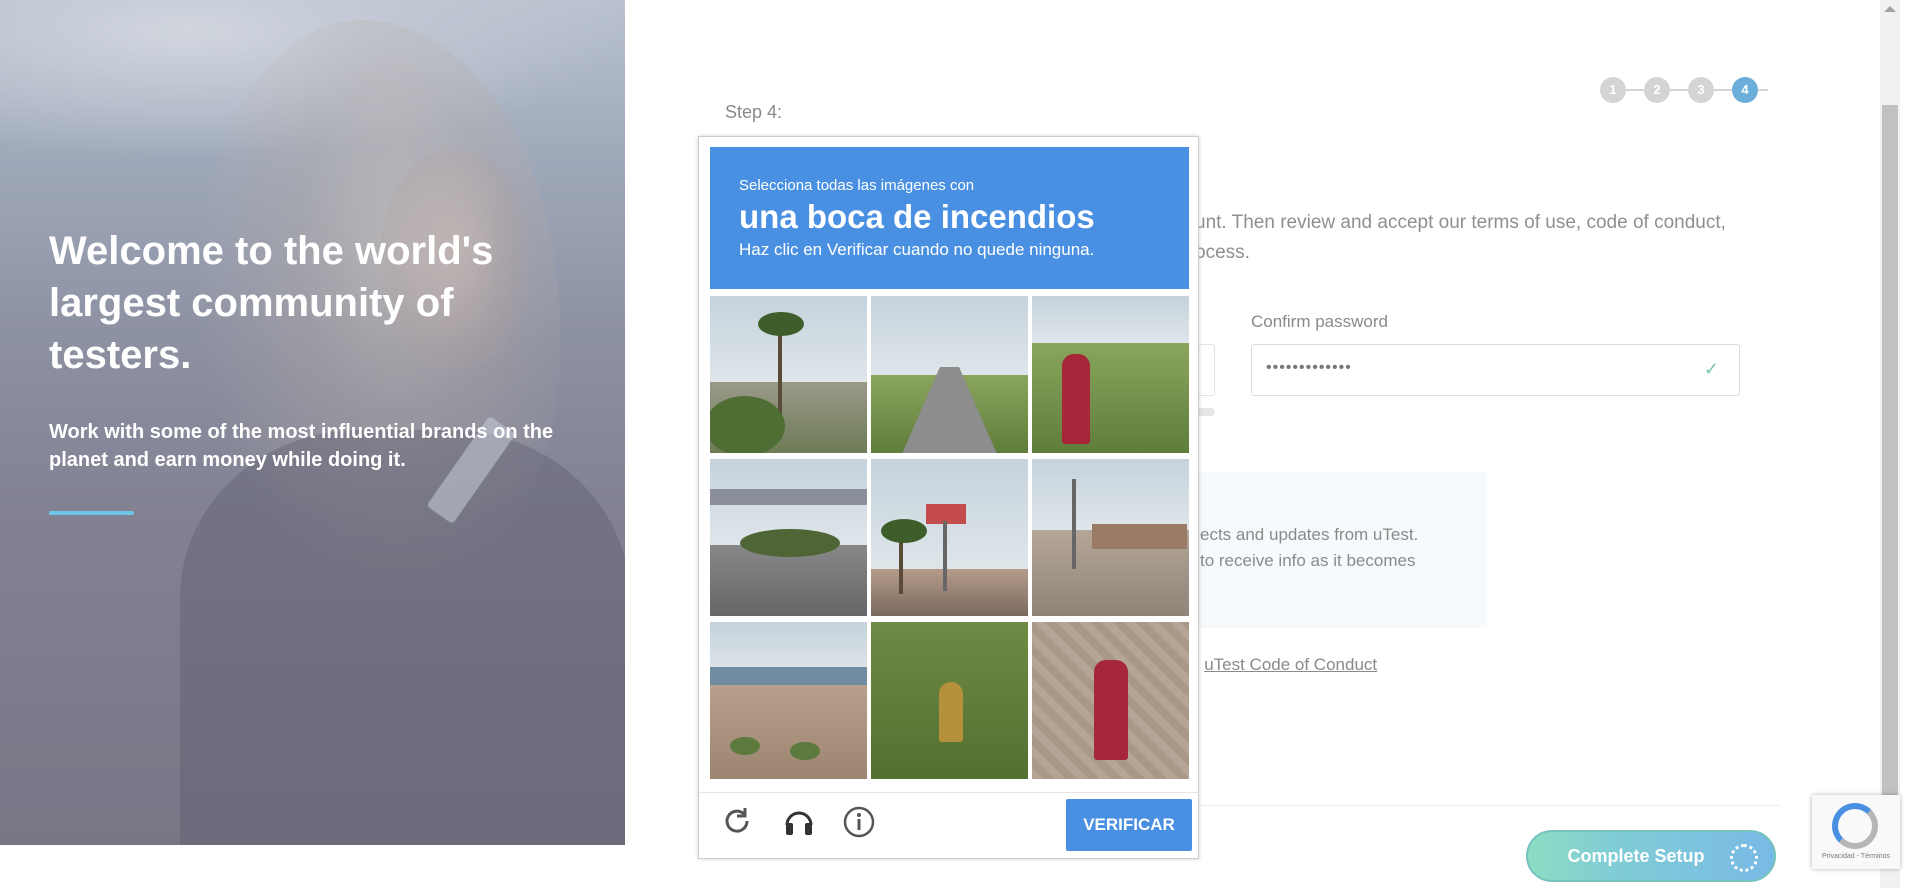 The image size is (1920, 888). Describe the element at coordinates (754, 112) in the screenshot. I see `step-label: Step 4:` at that location.